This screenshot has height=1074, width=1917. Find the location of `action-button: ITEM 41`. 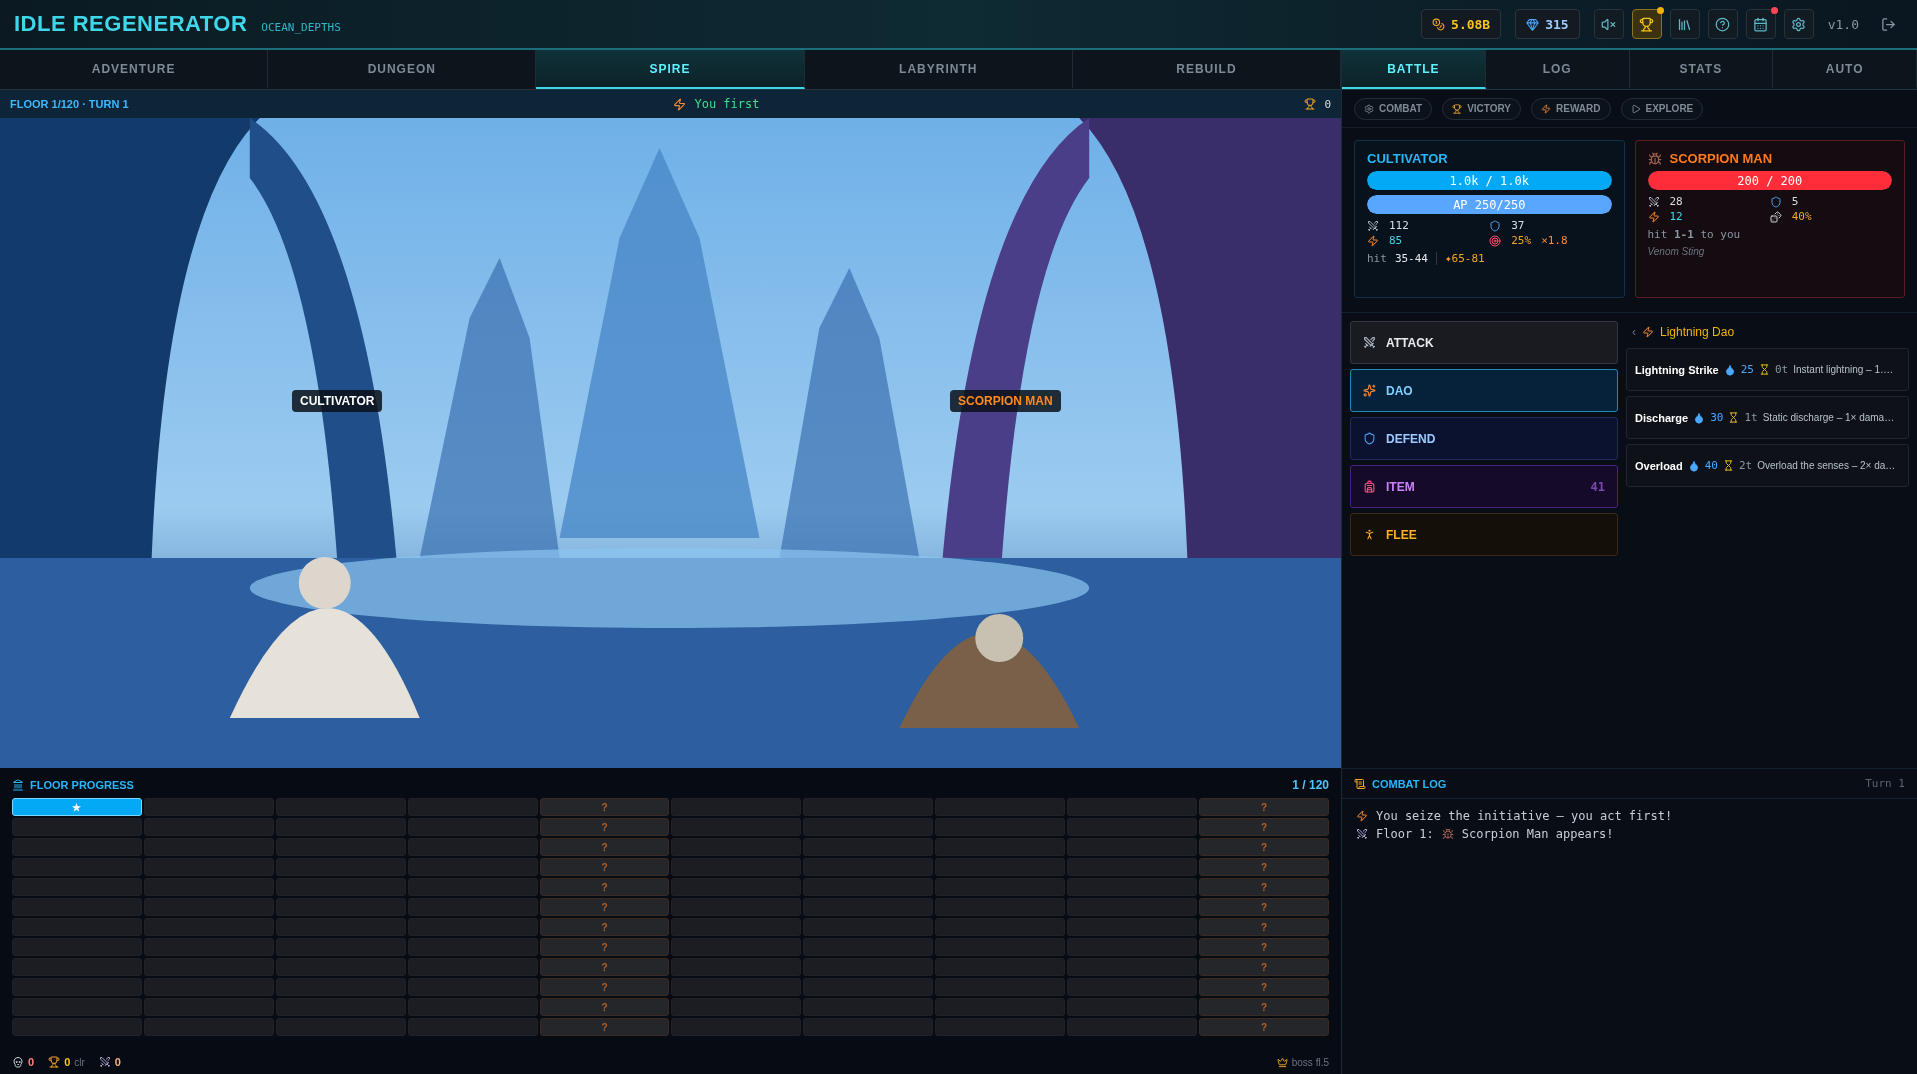

action-button: ITEM 41 is located at coordinates (1484, 486).